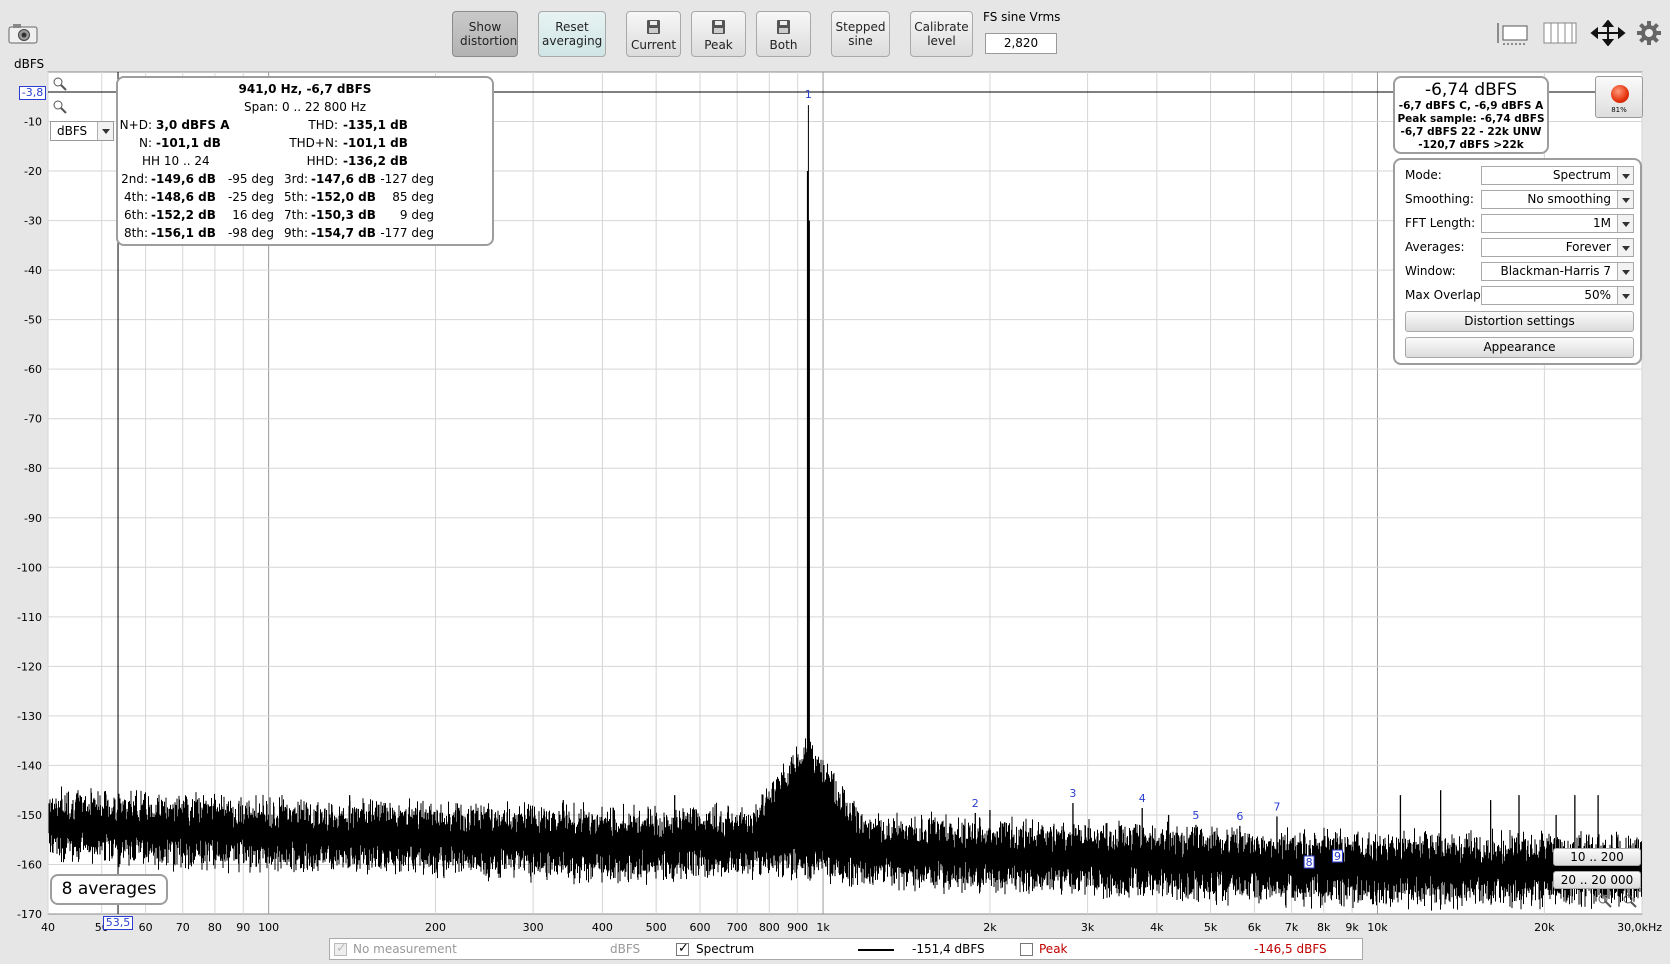 Image resolution: width=1670 pixels, height=964 pixels. Describe the element at coordinates (343, 197) in the screenshot. I see `harmonic-value: -152,0 dB` at that location.